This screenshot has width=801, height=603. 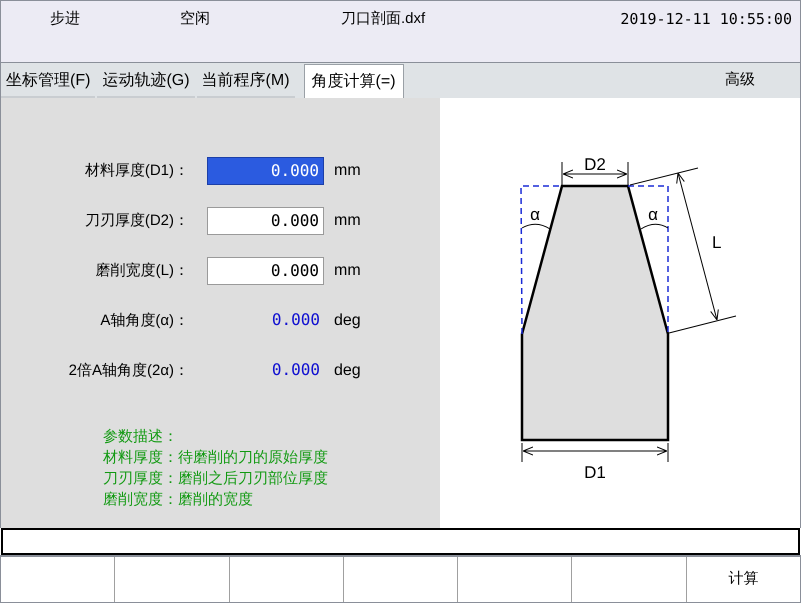 I want to click on state-text: 空闲, so click(x=195, y=19).